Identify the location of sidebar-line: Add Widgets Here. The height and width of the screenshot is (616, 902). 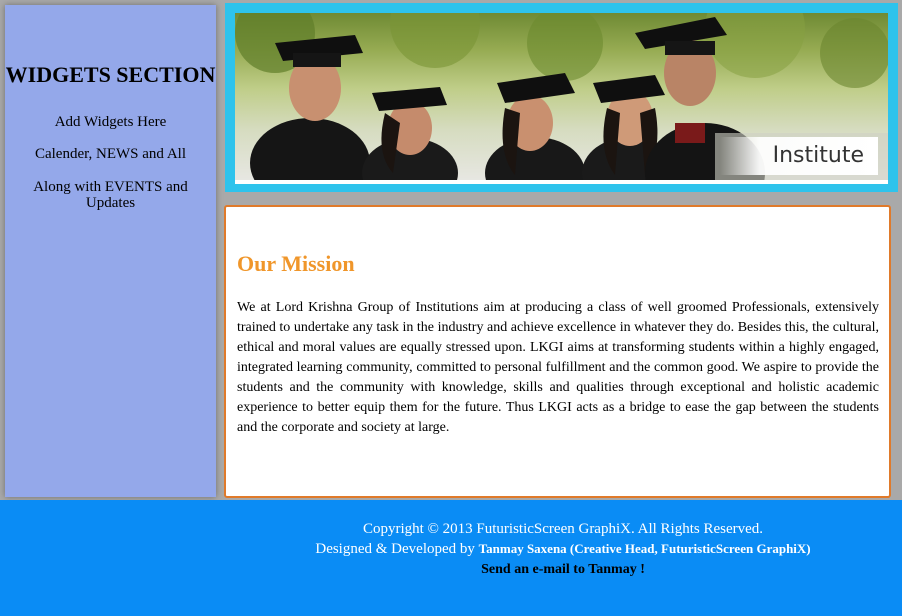
(110, 122).